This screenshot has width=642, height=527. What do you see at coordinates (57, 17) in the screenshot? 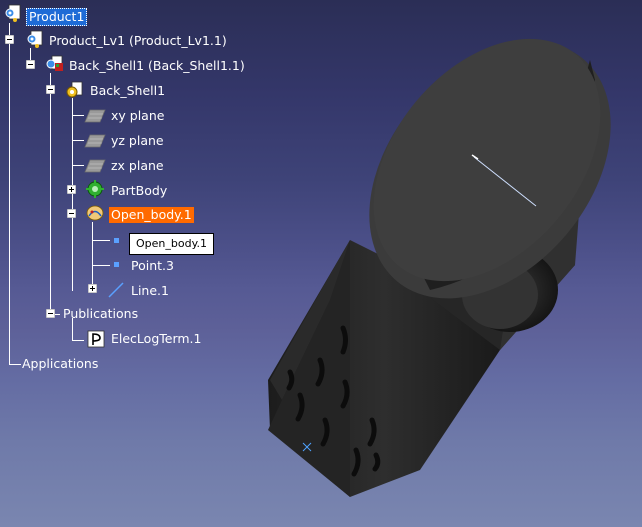
I see `tree-node-product1: Product1` at bounding box center [57, 17].